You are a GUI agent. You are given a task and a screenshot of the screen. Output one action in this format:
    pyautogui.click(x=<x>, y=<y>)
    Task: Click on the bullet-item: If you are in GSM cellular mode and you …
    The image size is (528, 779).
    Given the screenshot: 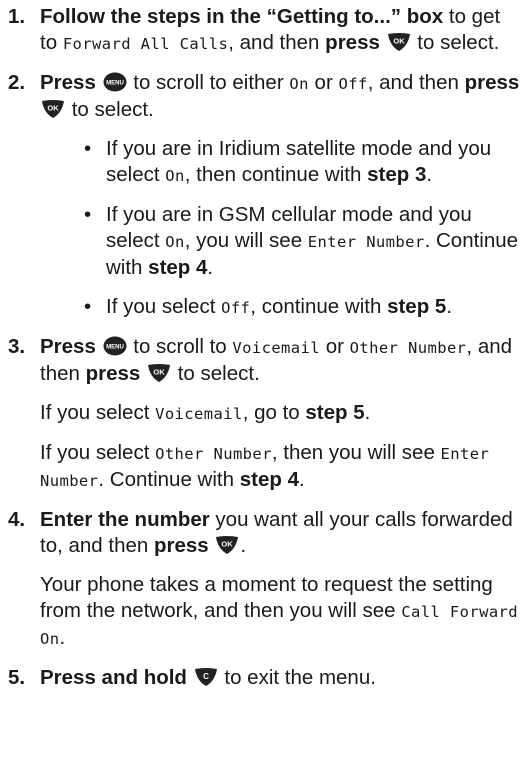 What is the action you would take?
    pyautogui.click(x=302, y=241)
    